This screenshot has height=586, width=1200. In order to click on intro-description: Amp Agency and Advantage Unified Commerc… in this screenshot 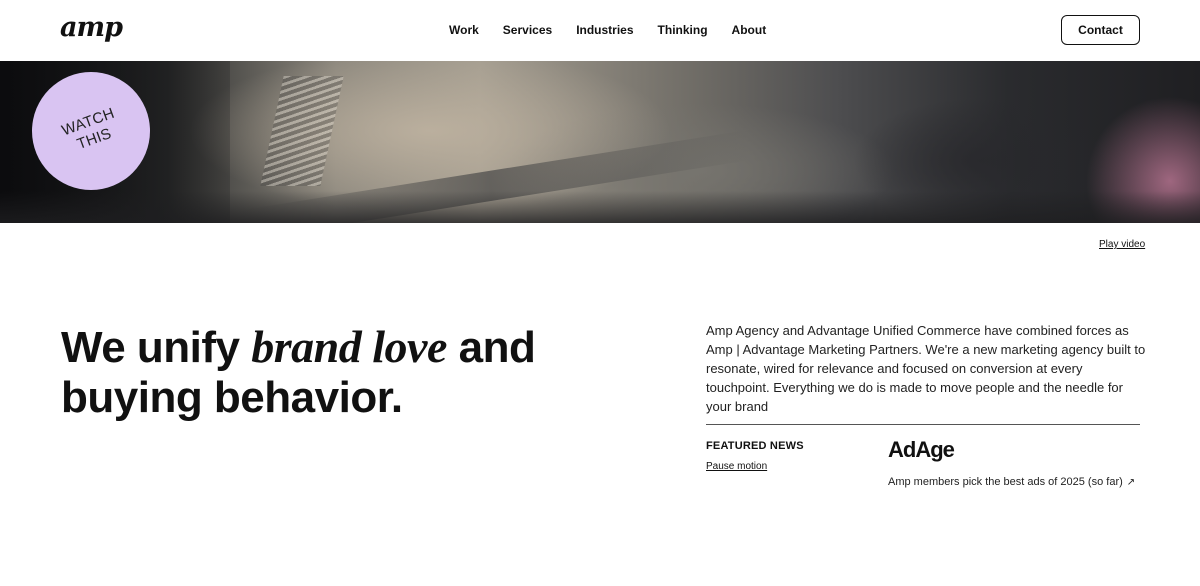, I will do `click(926, 368)`.